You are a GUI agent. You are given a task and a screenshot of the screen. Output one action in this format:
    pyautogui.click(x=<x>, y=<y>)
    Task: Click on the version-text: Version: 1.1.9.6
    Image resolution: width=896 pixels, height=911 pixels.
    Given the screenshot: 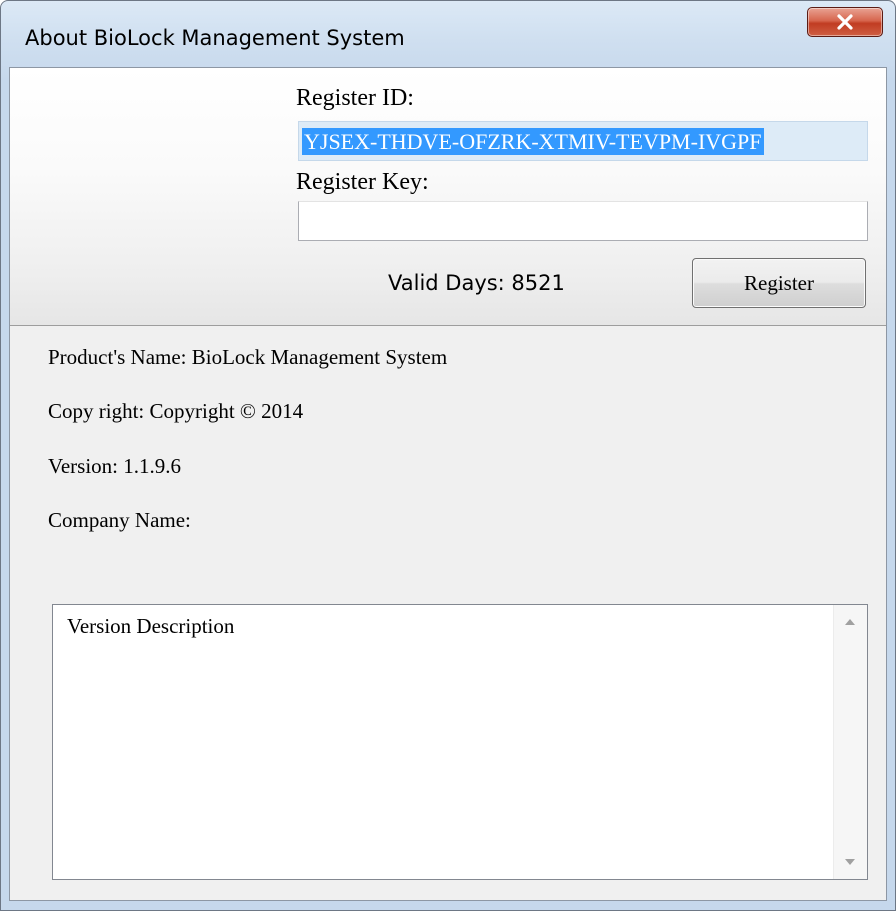 What is the action you would take?
    pyautogui.click(x=114, y=466)
    